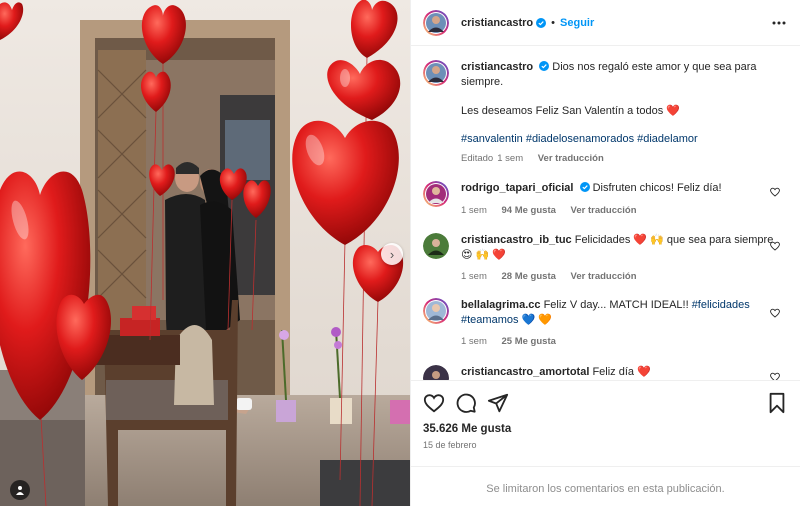 The image size is (800, 506). Describe the element at coordinates (529, 341) in the screenshot. I see `comment-likes: 25 Me gusta` at that location.